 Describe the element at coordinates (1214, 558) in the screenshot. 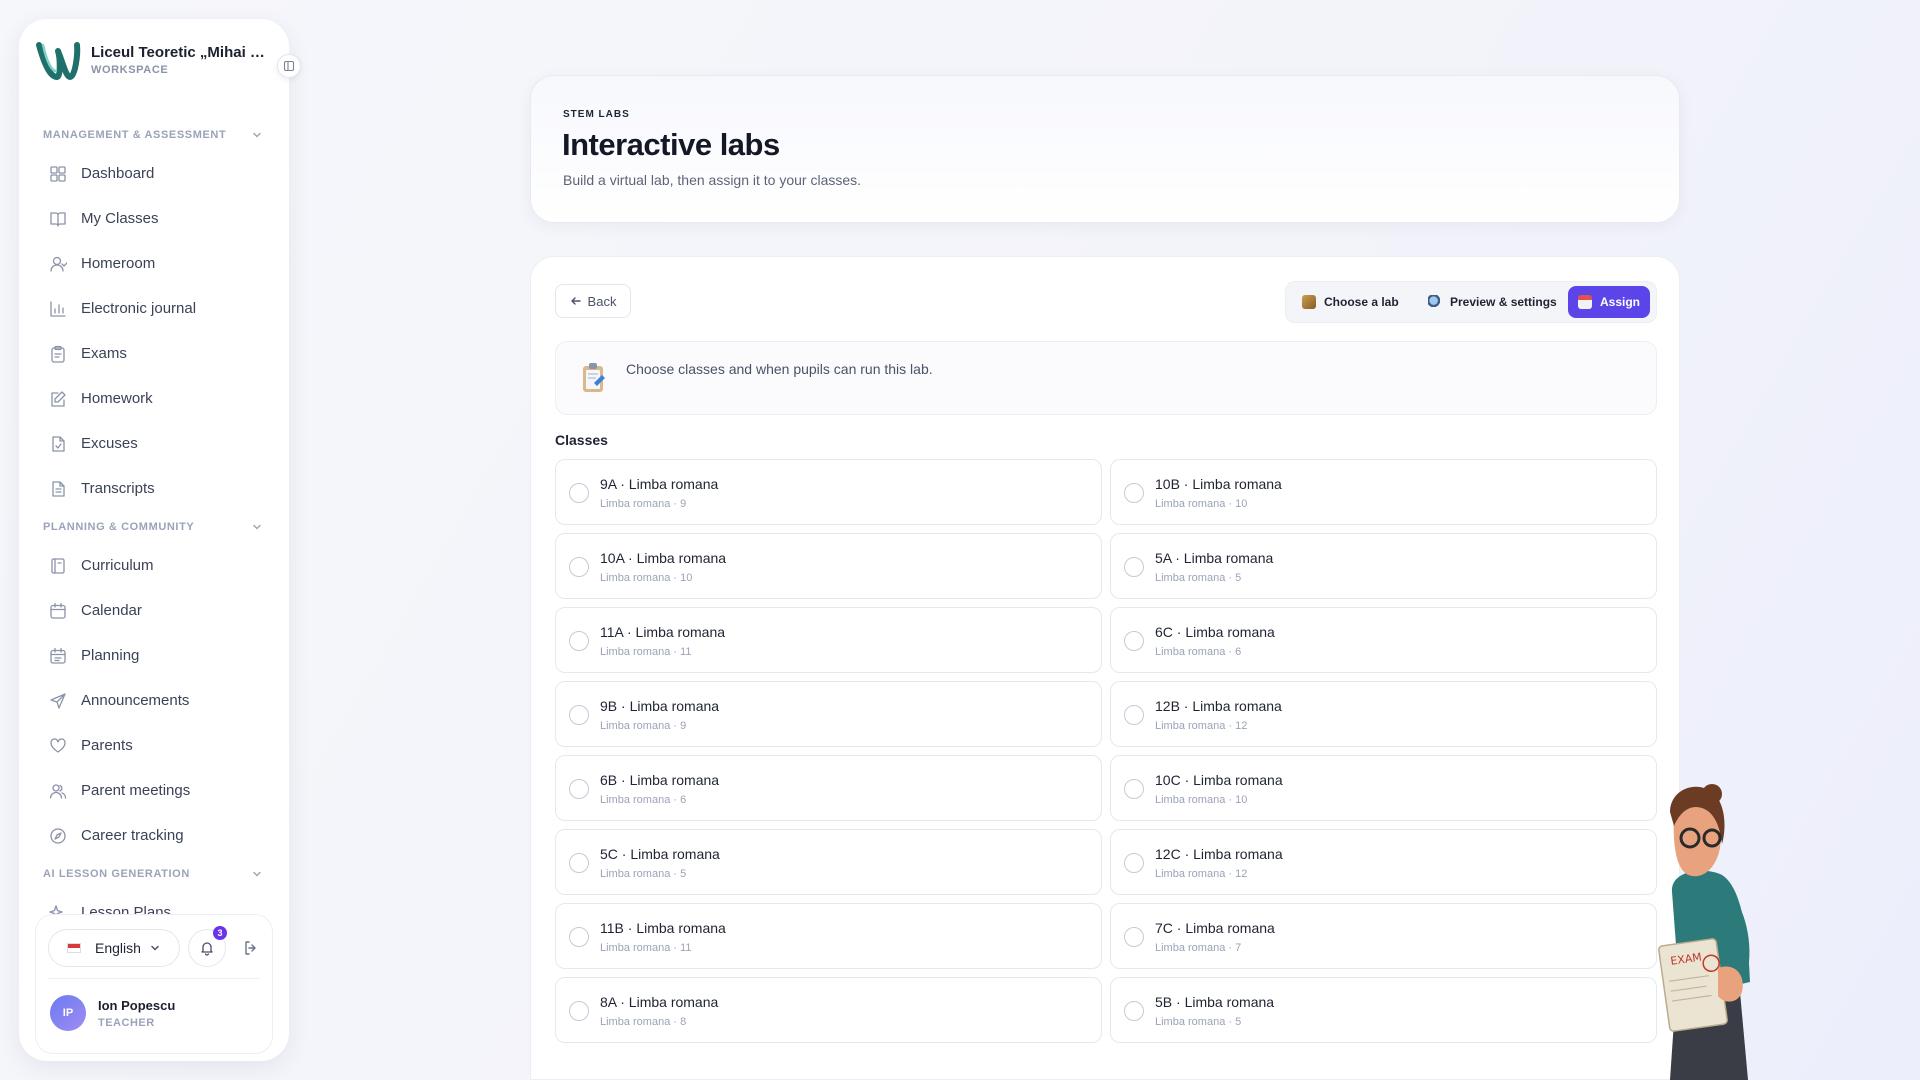

I see `class-name: 5A · Limba romana` at that location.